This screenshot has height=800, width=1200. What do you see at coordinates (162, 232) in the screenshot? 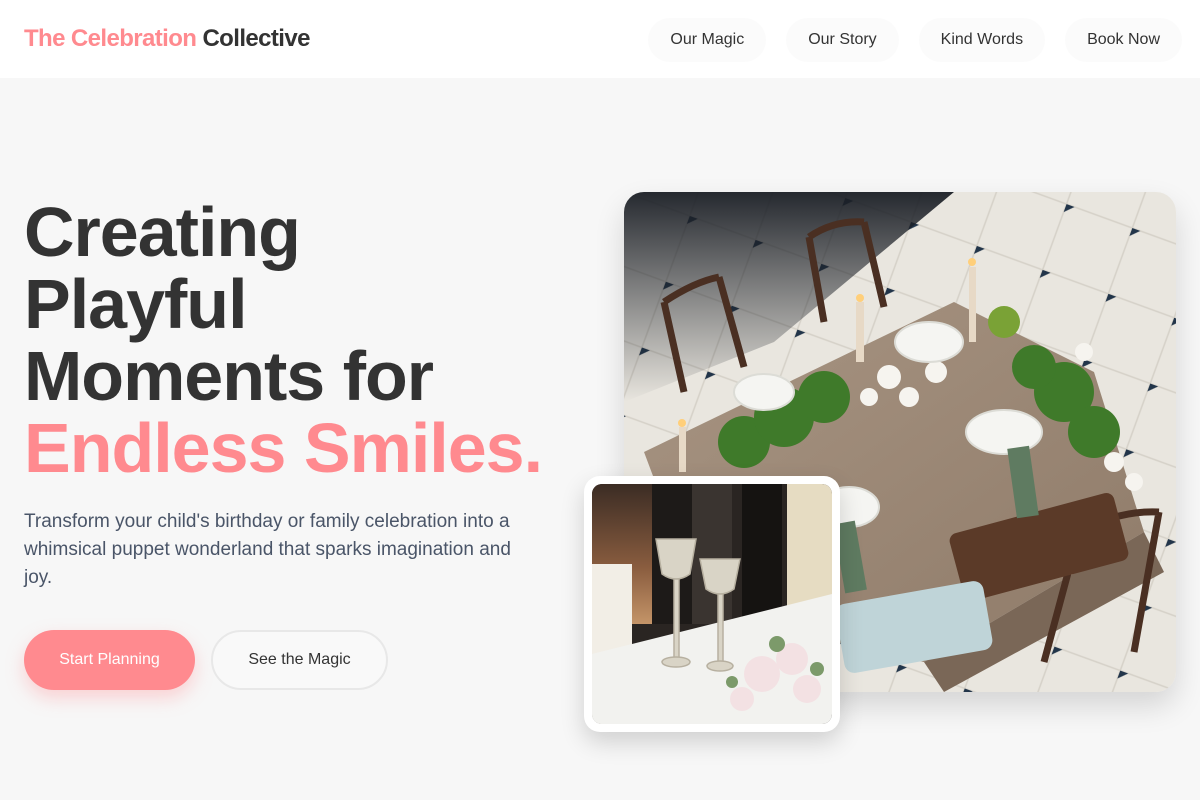
I see `hero-title-line: Creating` at bounding box center [162, 232].